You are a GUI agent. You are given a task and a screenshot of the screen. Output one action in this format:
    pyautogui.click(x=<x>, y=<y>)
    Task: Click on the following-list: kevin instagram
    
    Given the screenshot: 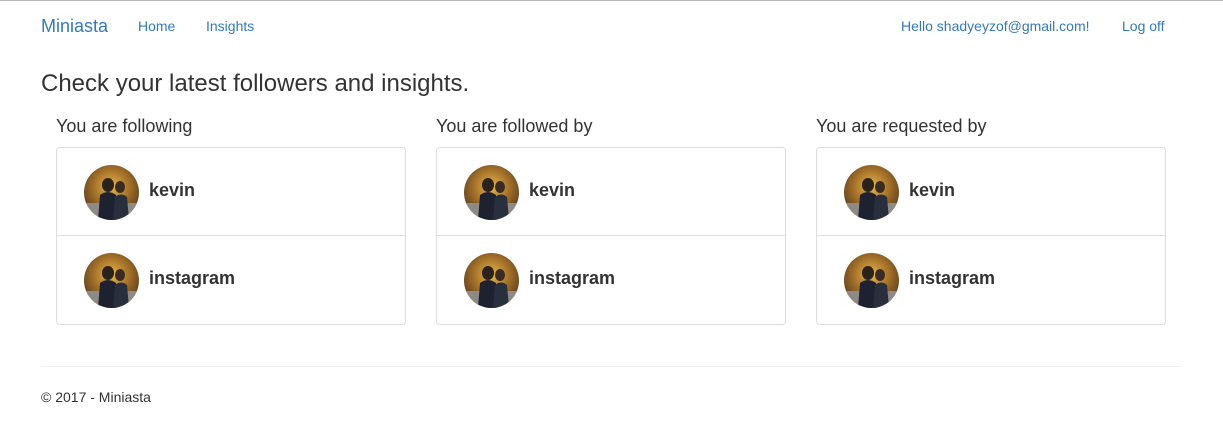 What is the action you would take?
    pyautogui.click(x=231, y=236)
    